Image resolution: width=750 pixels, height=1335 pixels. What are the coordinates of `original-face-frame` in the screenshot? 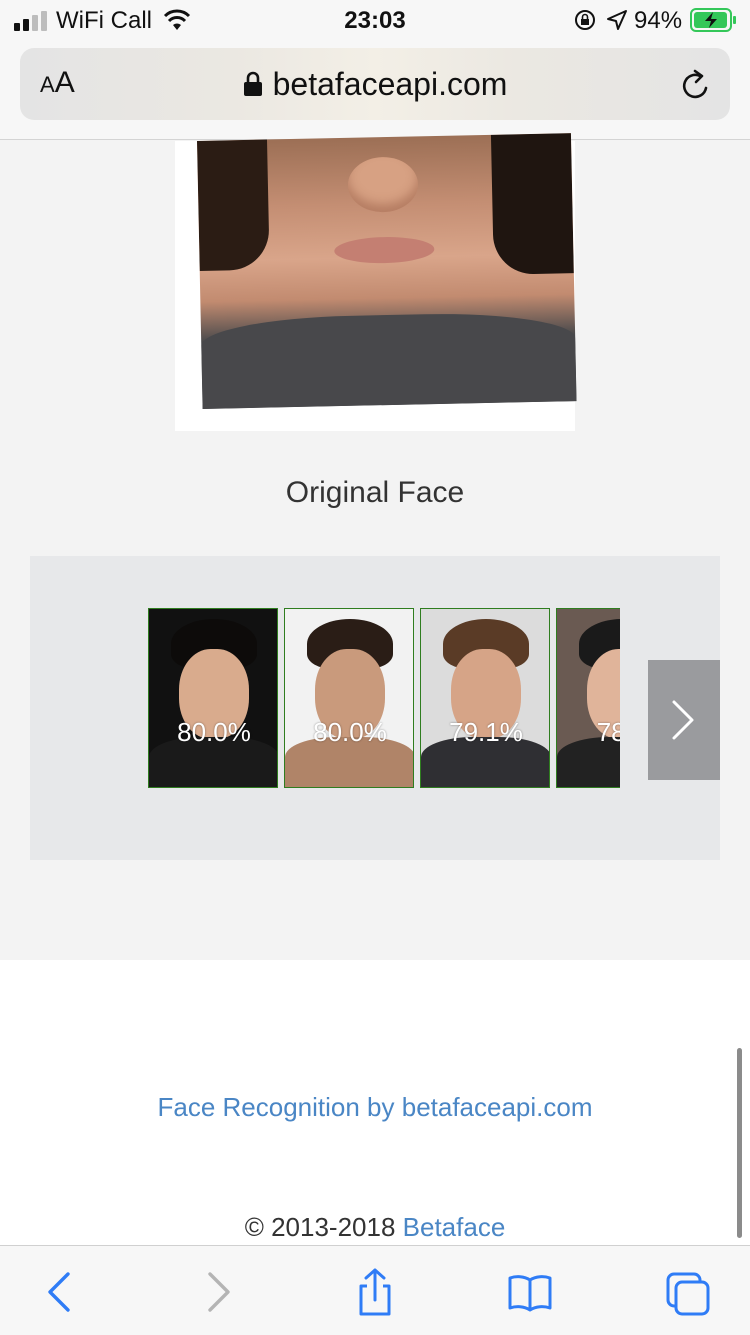 It's located at (376, 282).